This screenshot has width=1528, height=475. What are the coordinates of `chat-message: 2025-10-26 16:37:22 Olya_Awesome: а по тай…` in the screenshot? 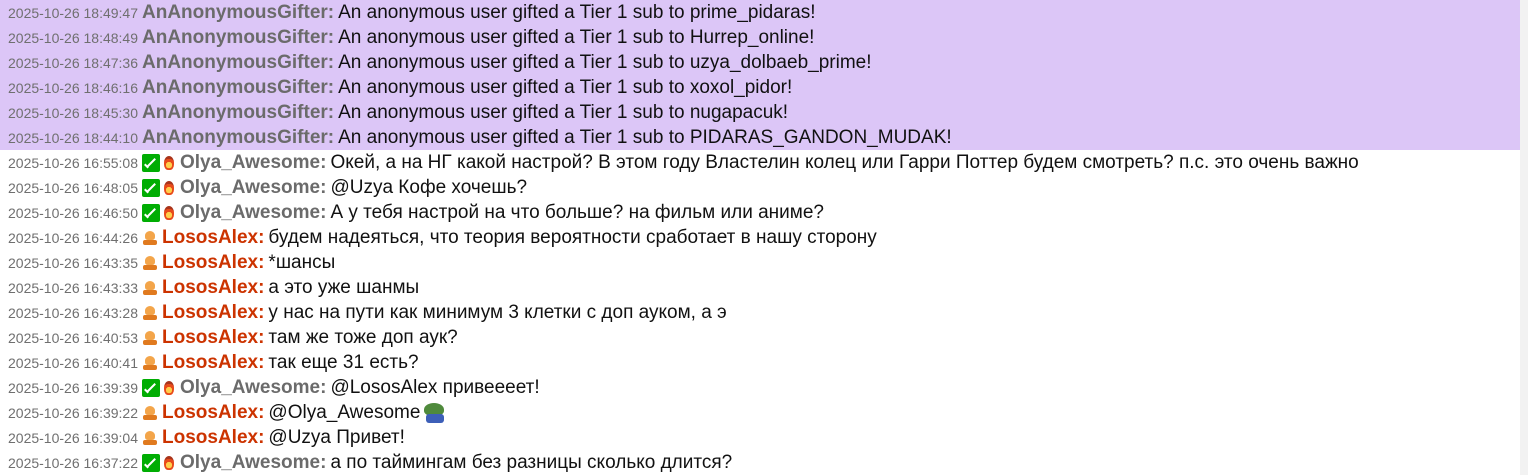 It's located at (760, 462).